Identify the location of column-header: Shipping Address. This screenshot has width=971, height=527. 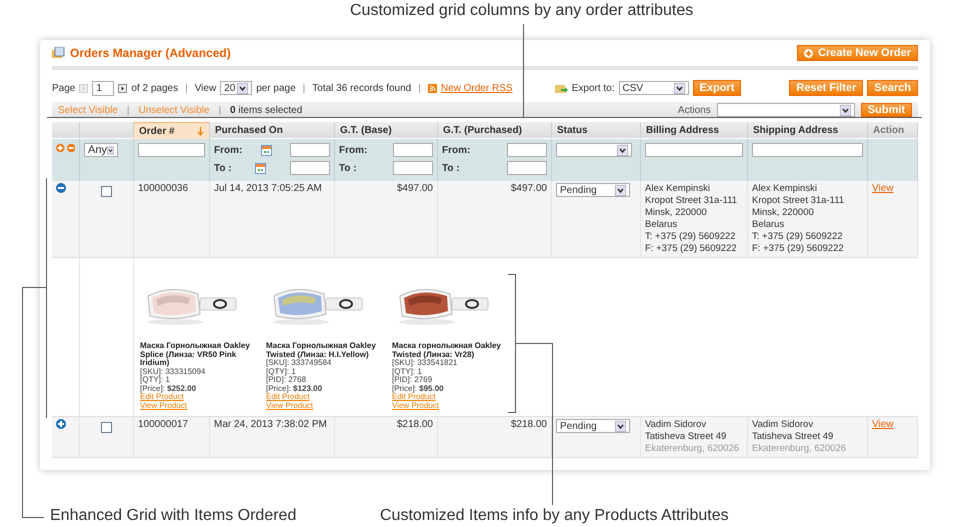
(808, 130).